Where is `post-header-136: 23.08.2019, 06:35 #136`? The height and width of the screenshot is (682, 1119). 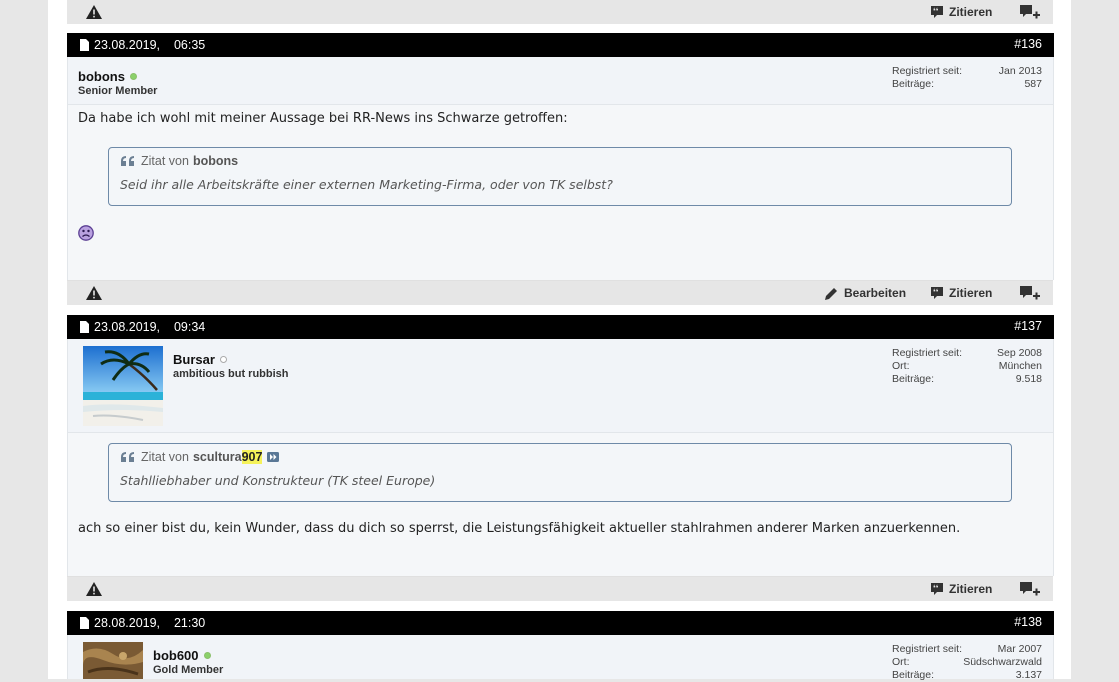 post-header-136: 23.08.2019, 06:35 #136 is located at coordinates (560, 45).